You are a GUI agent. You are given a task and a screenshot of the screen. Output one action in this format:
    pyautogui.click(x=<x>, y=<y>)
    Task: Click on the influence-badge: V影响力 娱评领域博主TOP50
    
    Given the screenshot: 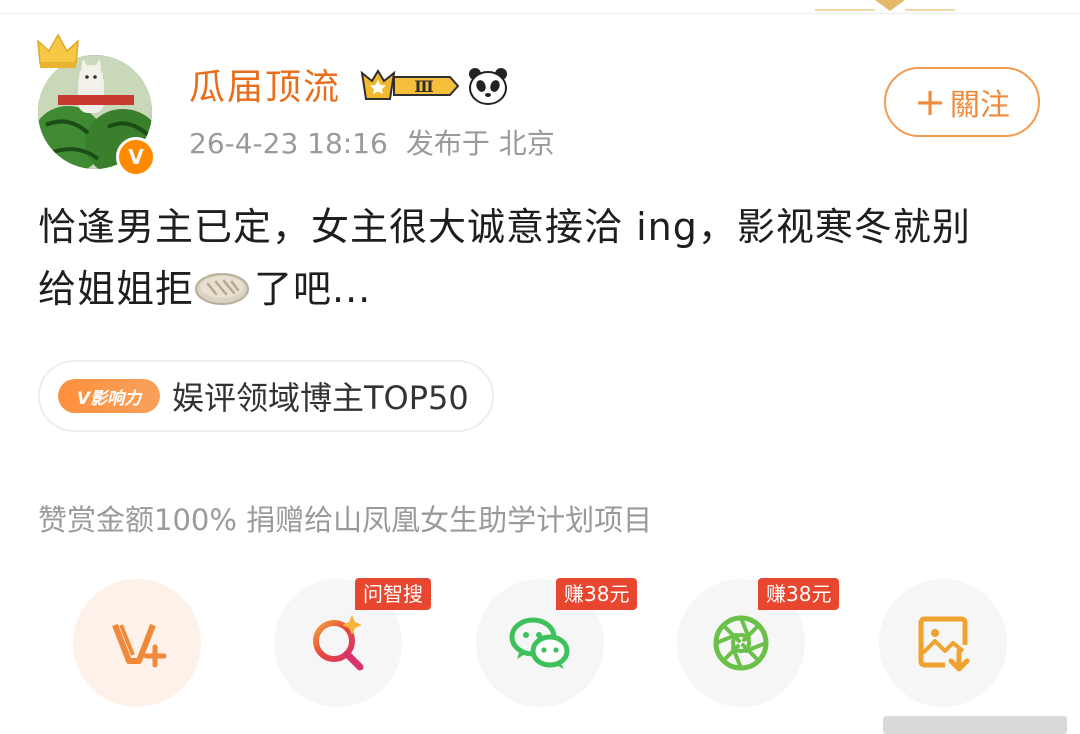 What is the action you would take?
    pyautogui.click(x=266, y=396)
    